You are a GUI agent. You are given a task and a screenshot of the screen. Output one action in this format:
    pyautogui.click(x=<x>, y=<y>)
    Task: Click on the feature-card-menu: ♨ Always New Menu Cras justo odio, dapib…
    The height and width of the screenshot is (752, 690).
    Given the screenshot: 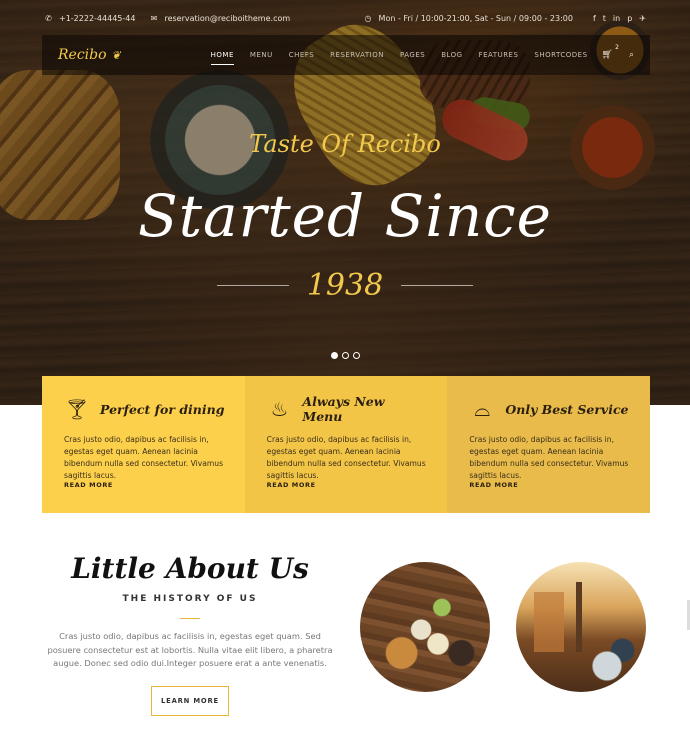 What is the action you would take?
    pyautogui.click(x=346, y=444)
    